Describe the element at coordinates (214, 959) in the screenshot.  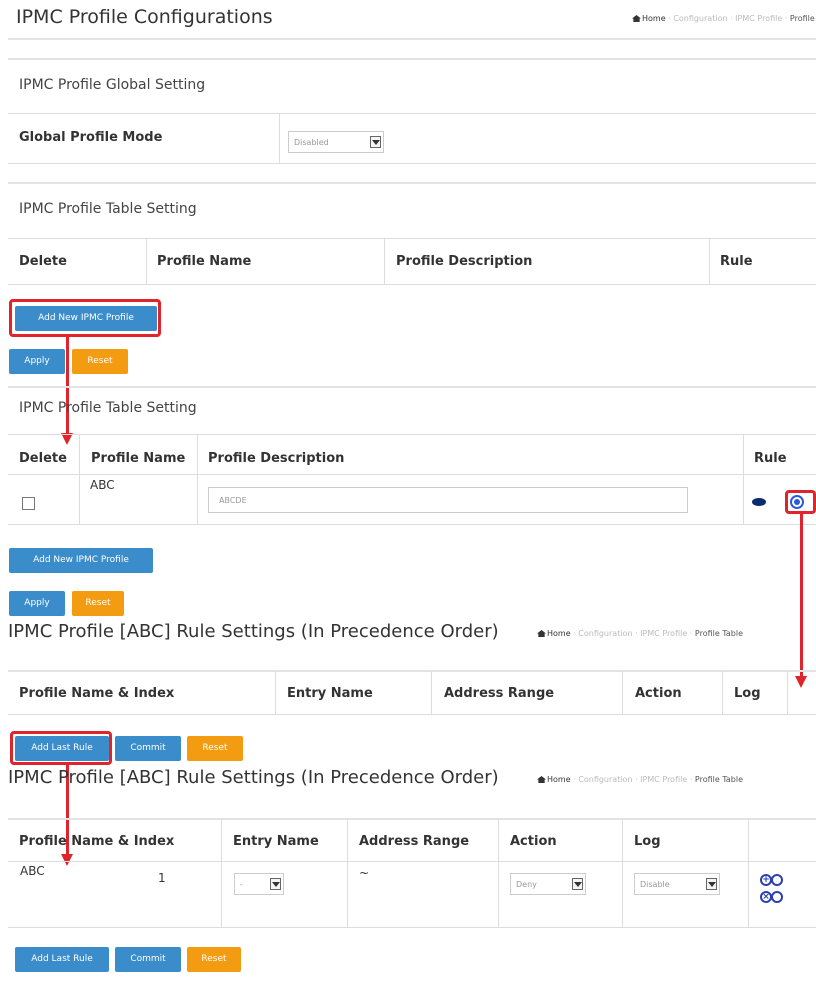
I see `reset-button-4: Reset` at that location.